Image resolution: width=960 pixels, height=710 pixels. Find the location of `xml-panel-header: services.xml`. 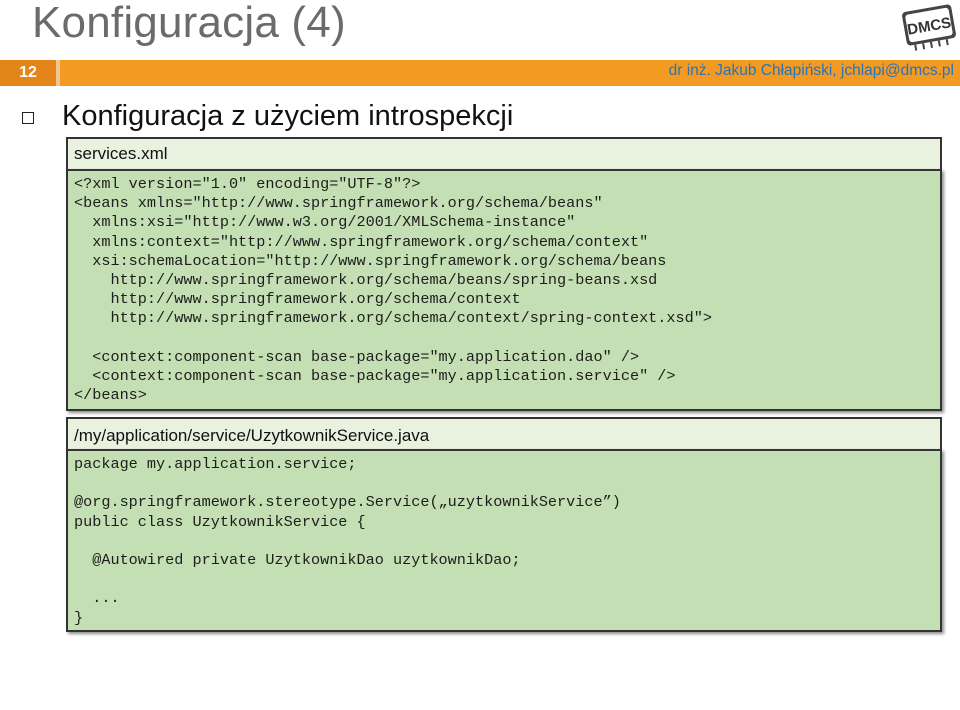

xml-panel-header: services.xml is located at coordinates (504, 154).